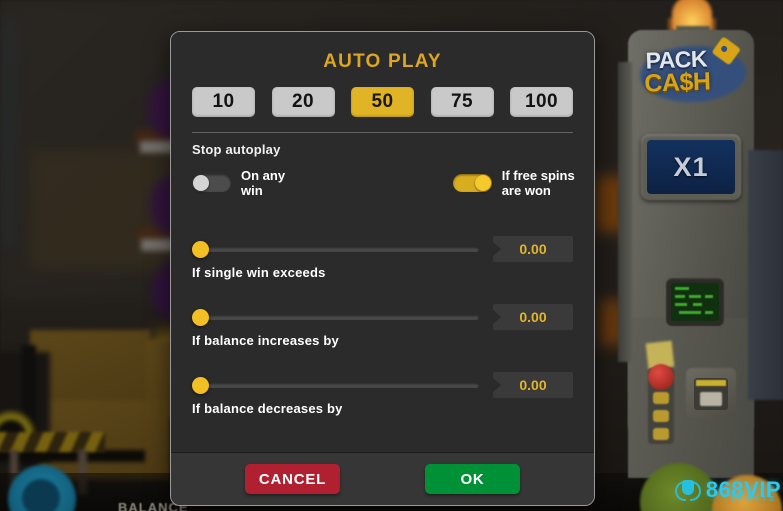 The height and width of the screenshot is (511, 783). I want to click on stop-conditions-row: On any win If free spins are won, so click(382, 177).